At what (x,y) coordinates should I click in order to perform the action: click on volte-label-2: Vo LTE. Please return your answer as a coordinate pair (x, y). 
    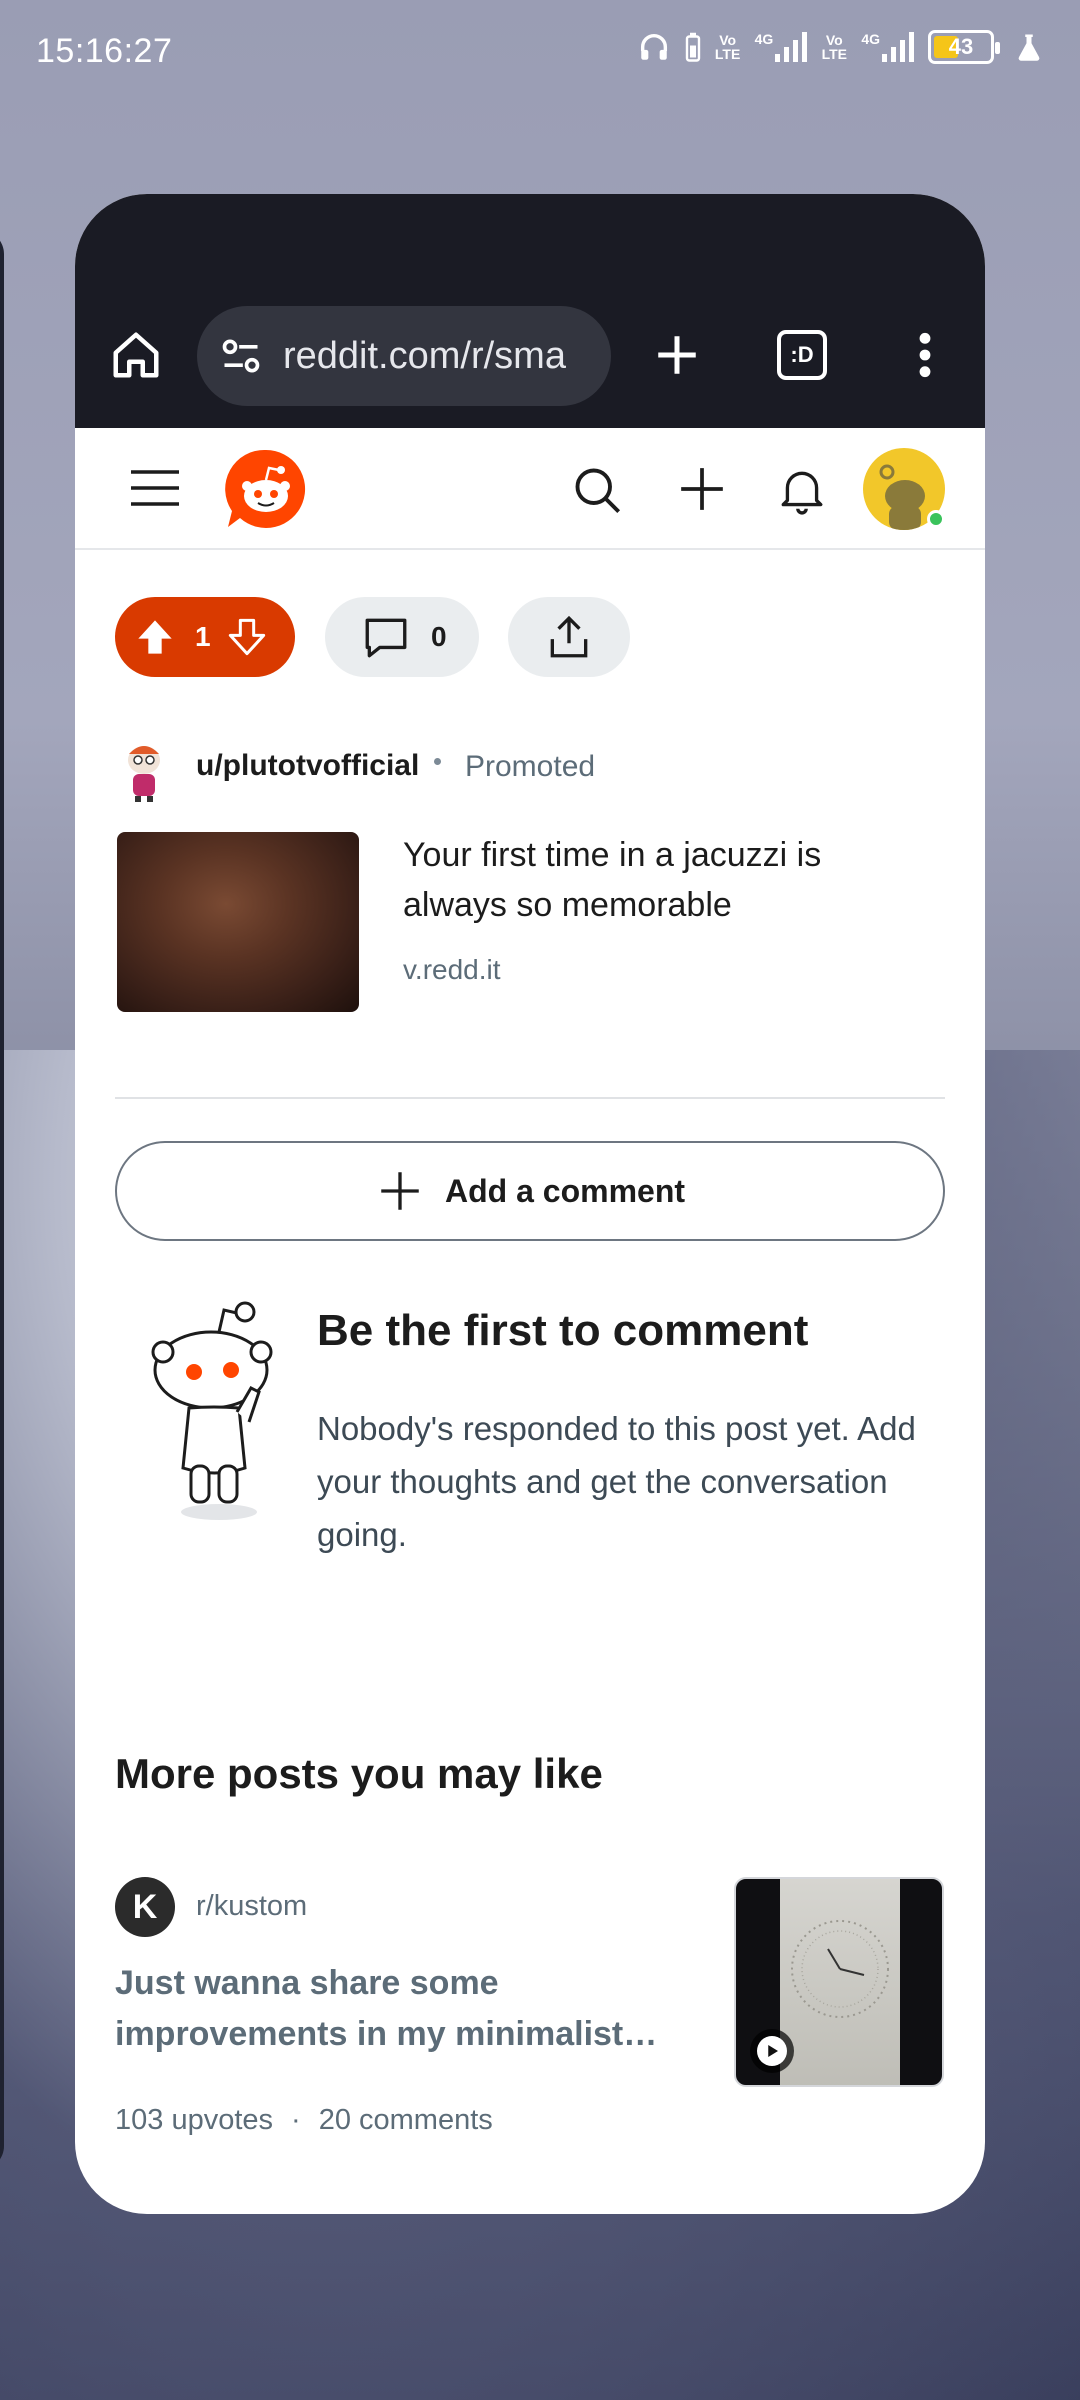
    Looking at the image, I should click on (834, 47).